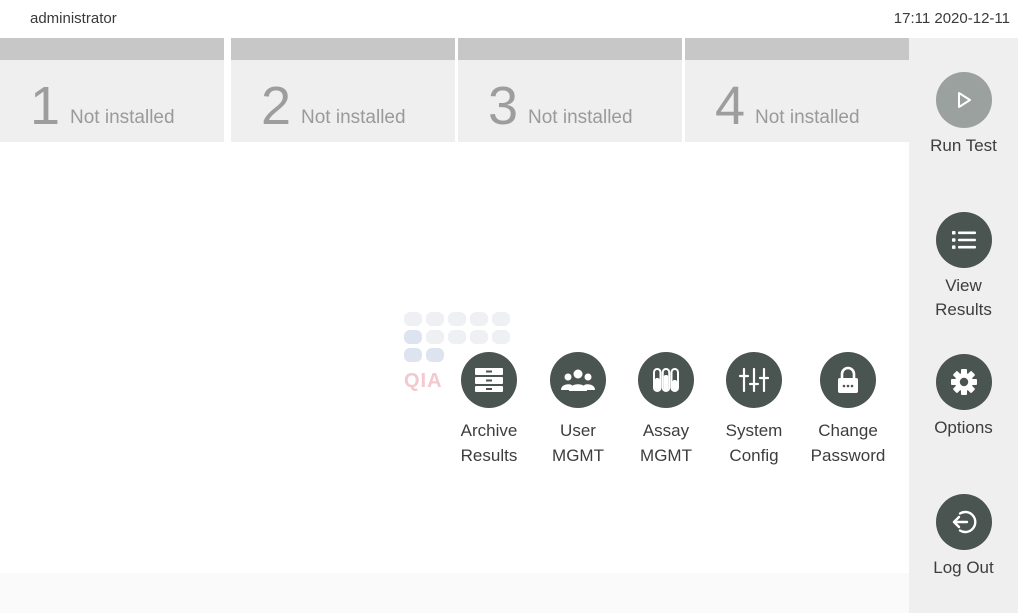  I want to click on log-out-icon, so click(963, 522).